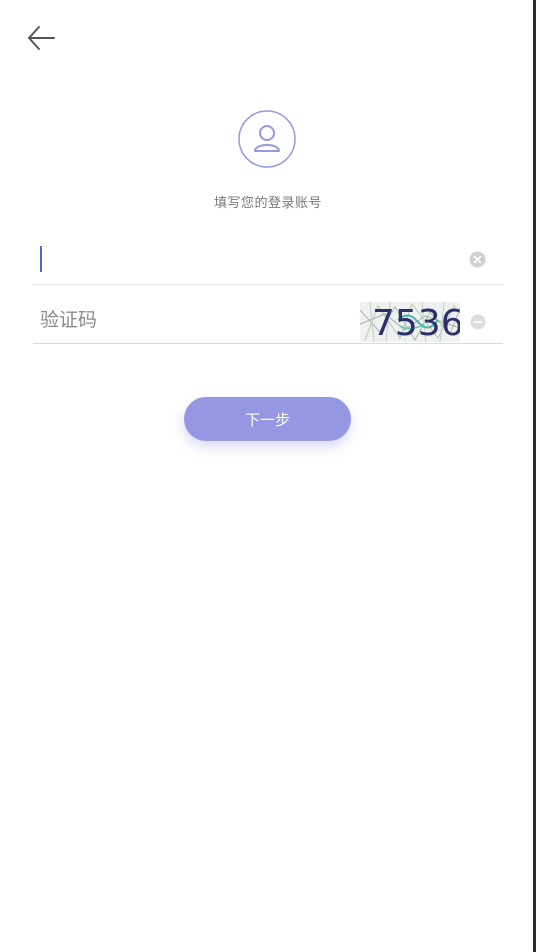 Image resolution: width=536 pixels, height=952 pixels. I want to click on account-input, so click(239, 258).